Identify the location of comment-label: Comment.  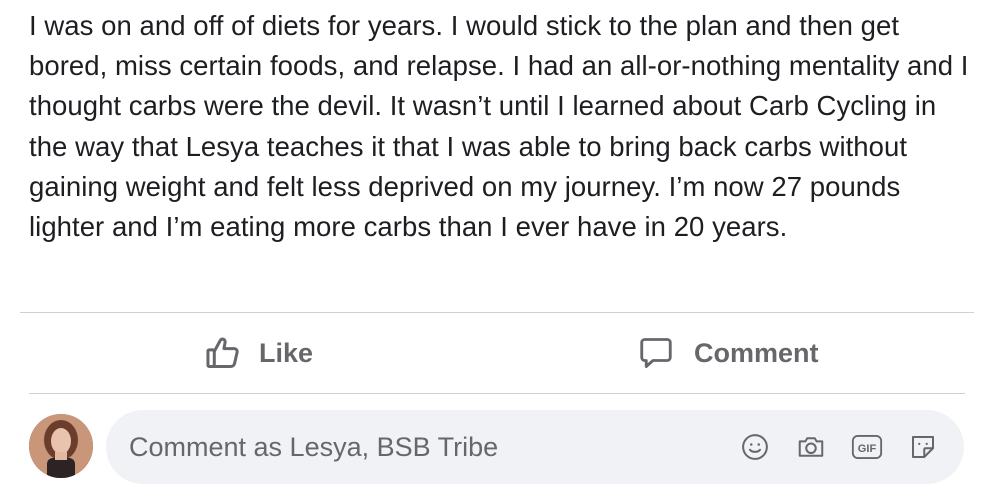
(756, 352).